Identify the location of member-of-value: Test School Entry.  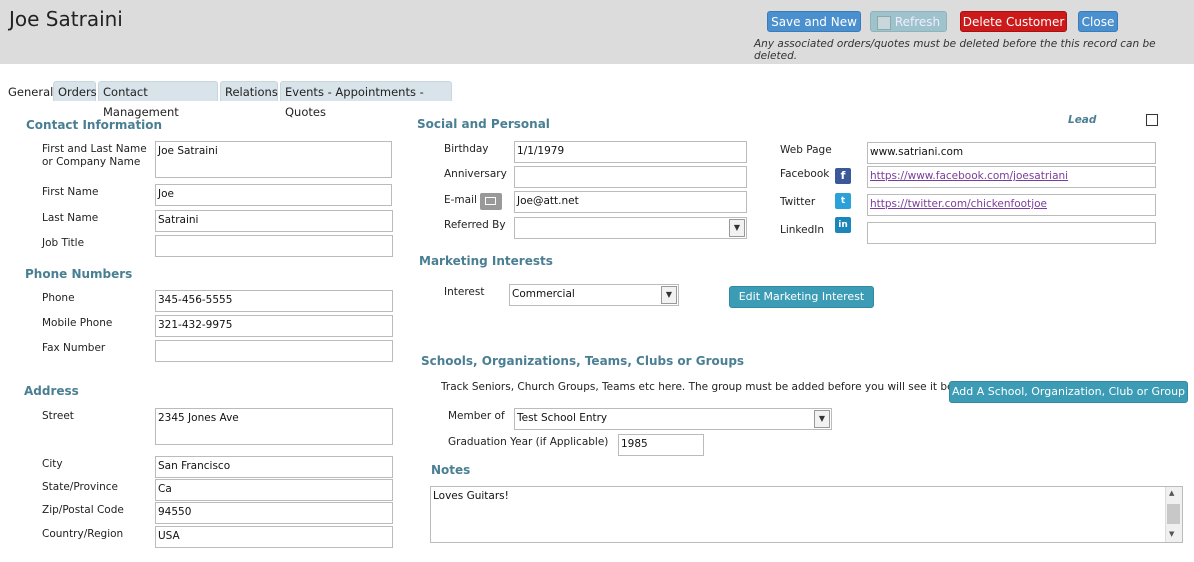
(562, 418).